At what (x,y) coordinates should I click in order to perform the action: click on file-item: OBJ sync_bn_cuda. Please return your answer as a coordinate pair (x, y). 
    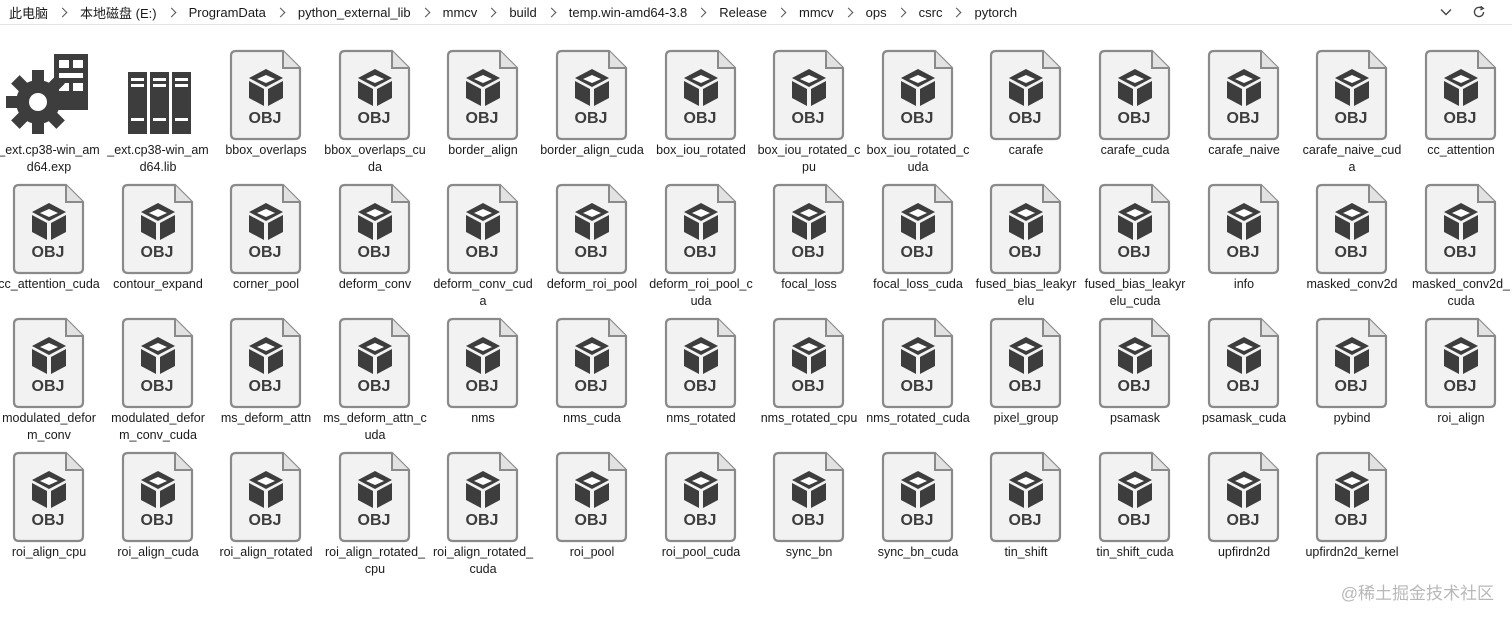
    Looking at the image, I should click on (918, 511).